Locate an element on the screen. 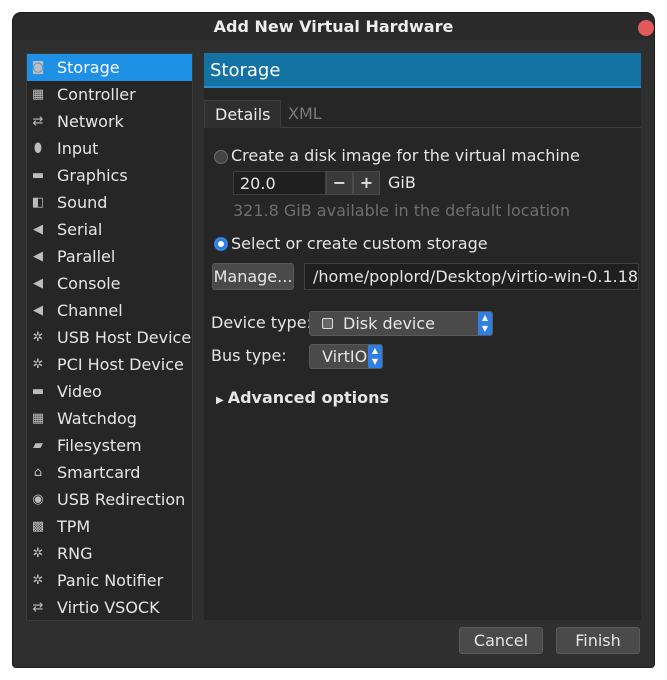  sidebar-item-serial: ◀ Serial is located at coordinates (109, 229).